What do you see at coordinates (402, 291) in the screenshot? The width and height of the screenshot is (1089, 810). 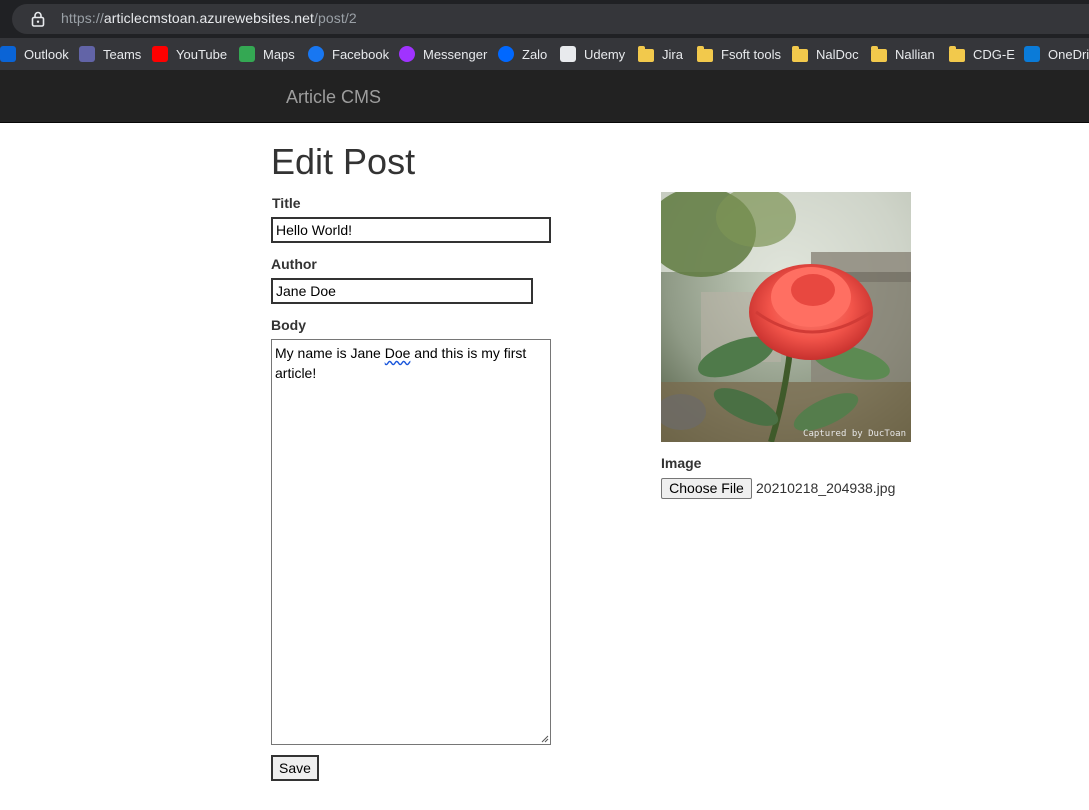 I see `author-input` at bounding box center [402, 291].